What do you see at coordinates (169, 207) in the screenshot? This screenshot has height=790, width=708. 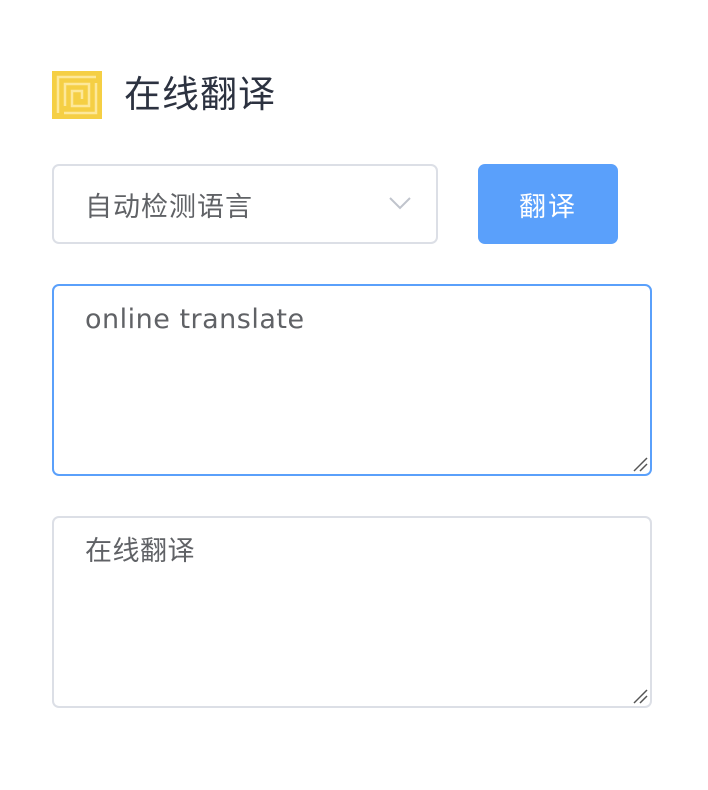 I see `language-select-value: 自动检测语言` at bounding box center [169, 207].